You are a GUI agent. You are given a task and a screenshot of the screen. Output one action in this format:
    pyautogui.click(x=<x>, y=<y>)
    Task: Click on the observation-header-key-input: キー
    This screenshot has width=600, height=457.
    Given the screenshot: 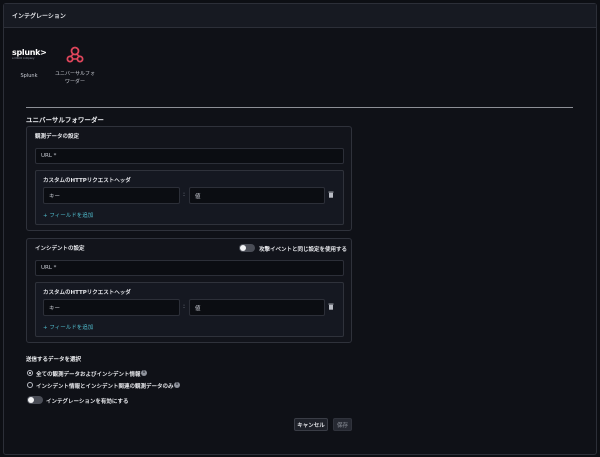 What is the action you would take?
    pyautogui.click(x=111, y=195)
    